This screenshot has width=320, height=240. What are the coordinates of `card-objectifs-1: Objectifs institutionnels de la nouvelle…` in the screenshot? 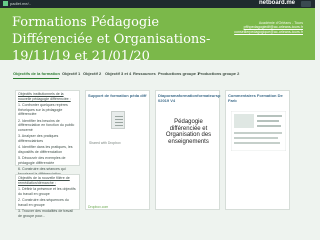 It's located at (47, 133).